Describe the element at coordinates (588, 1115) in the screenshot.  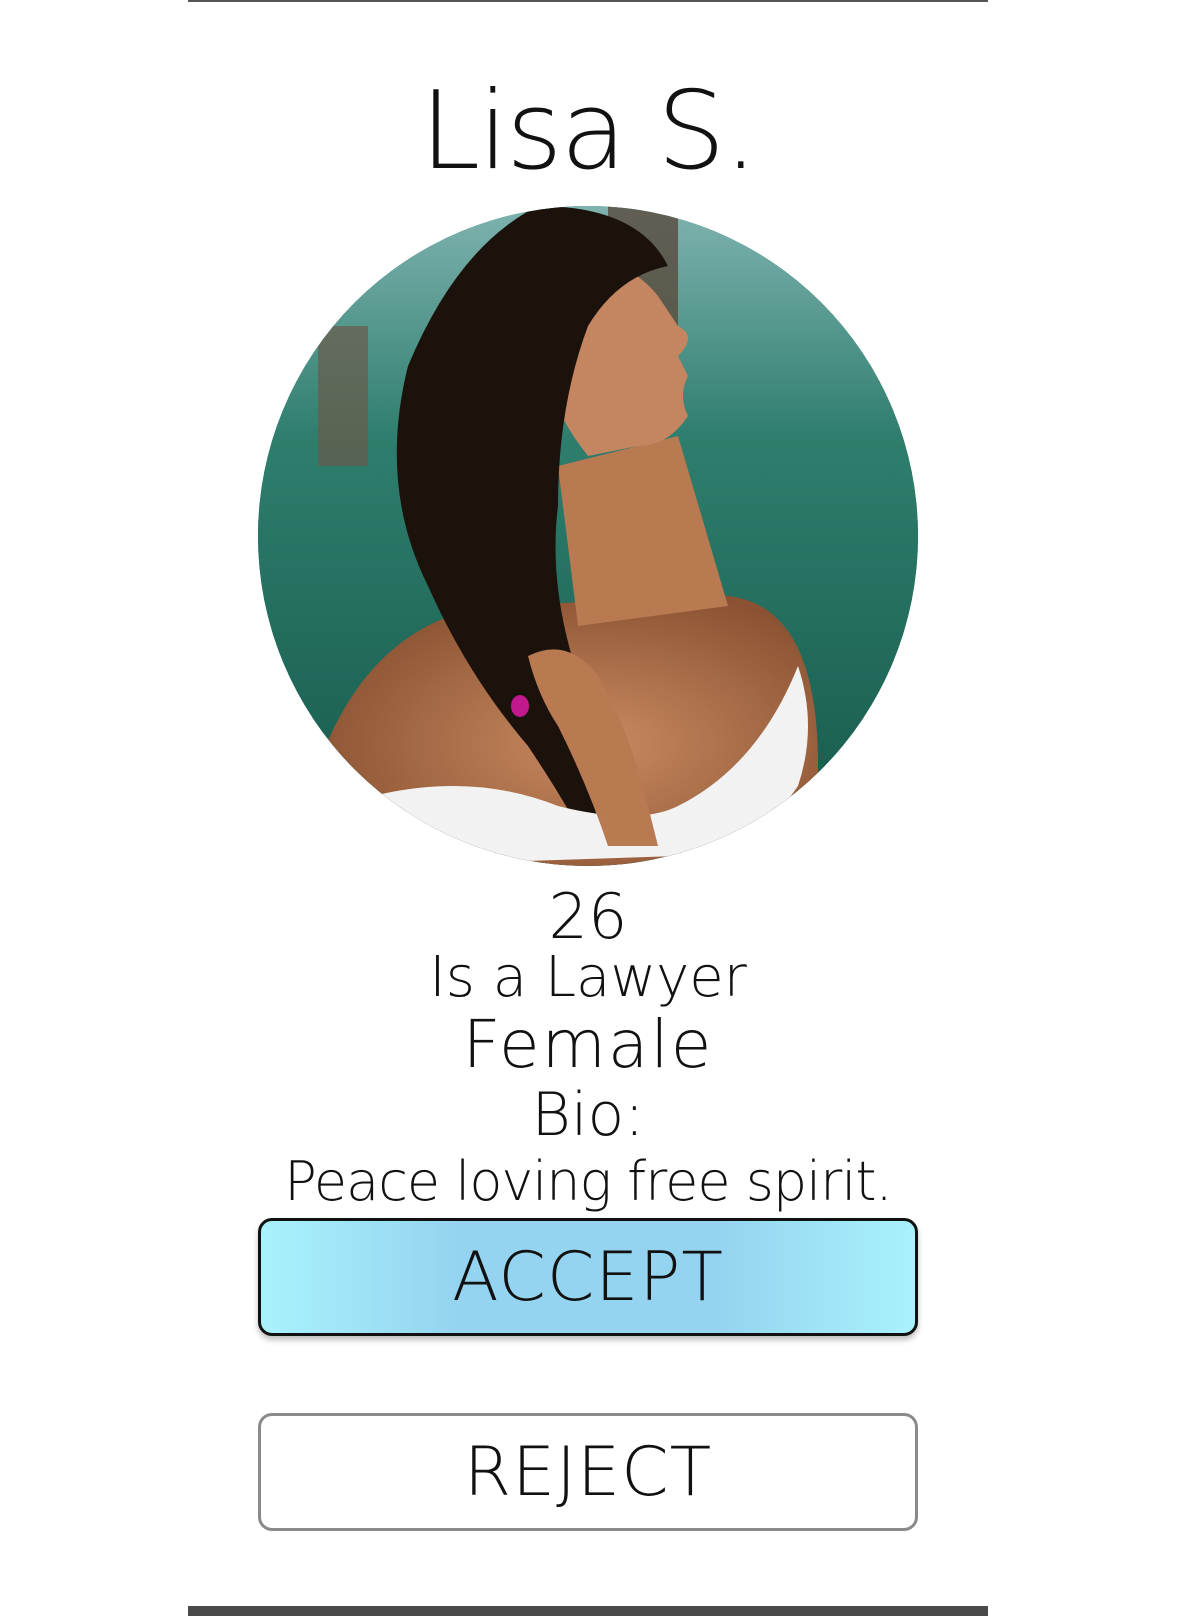
I see `bio-label: Bio:` at that location.